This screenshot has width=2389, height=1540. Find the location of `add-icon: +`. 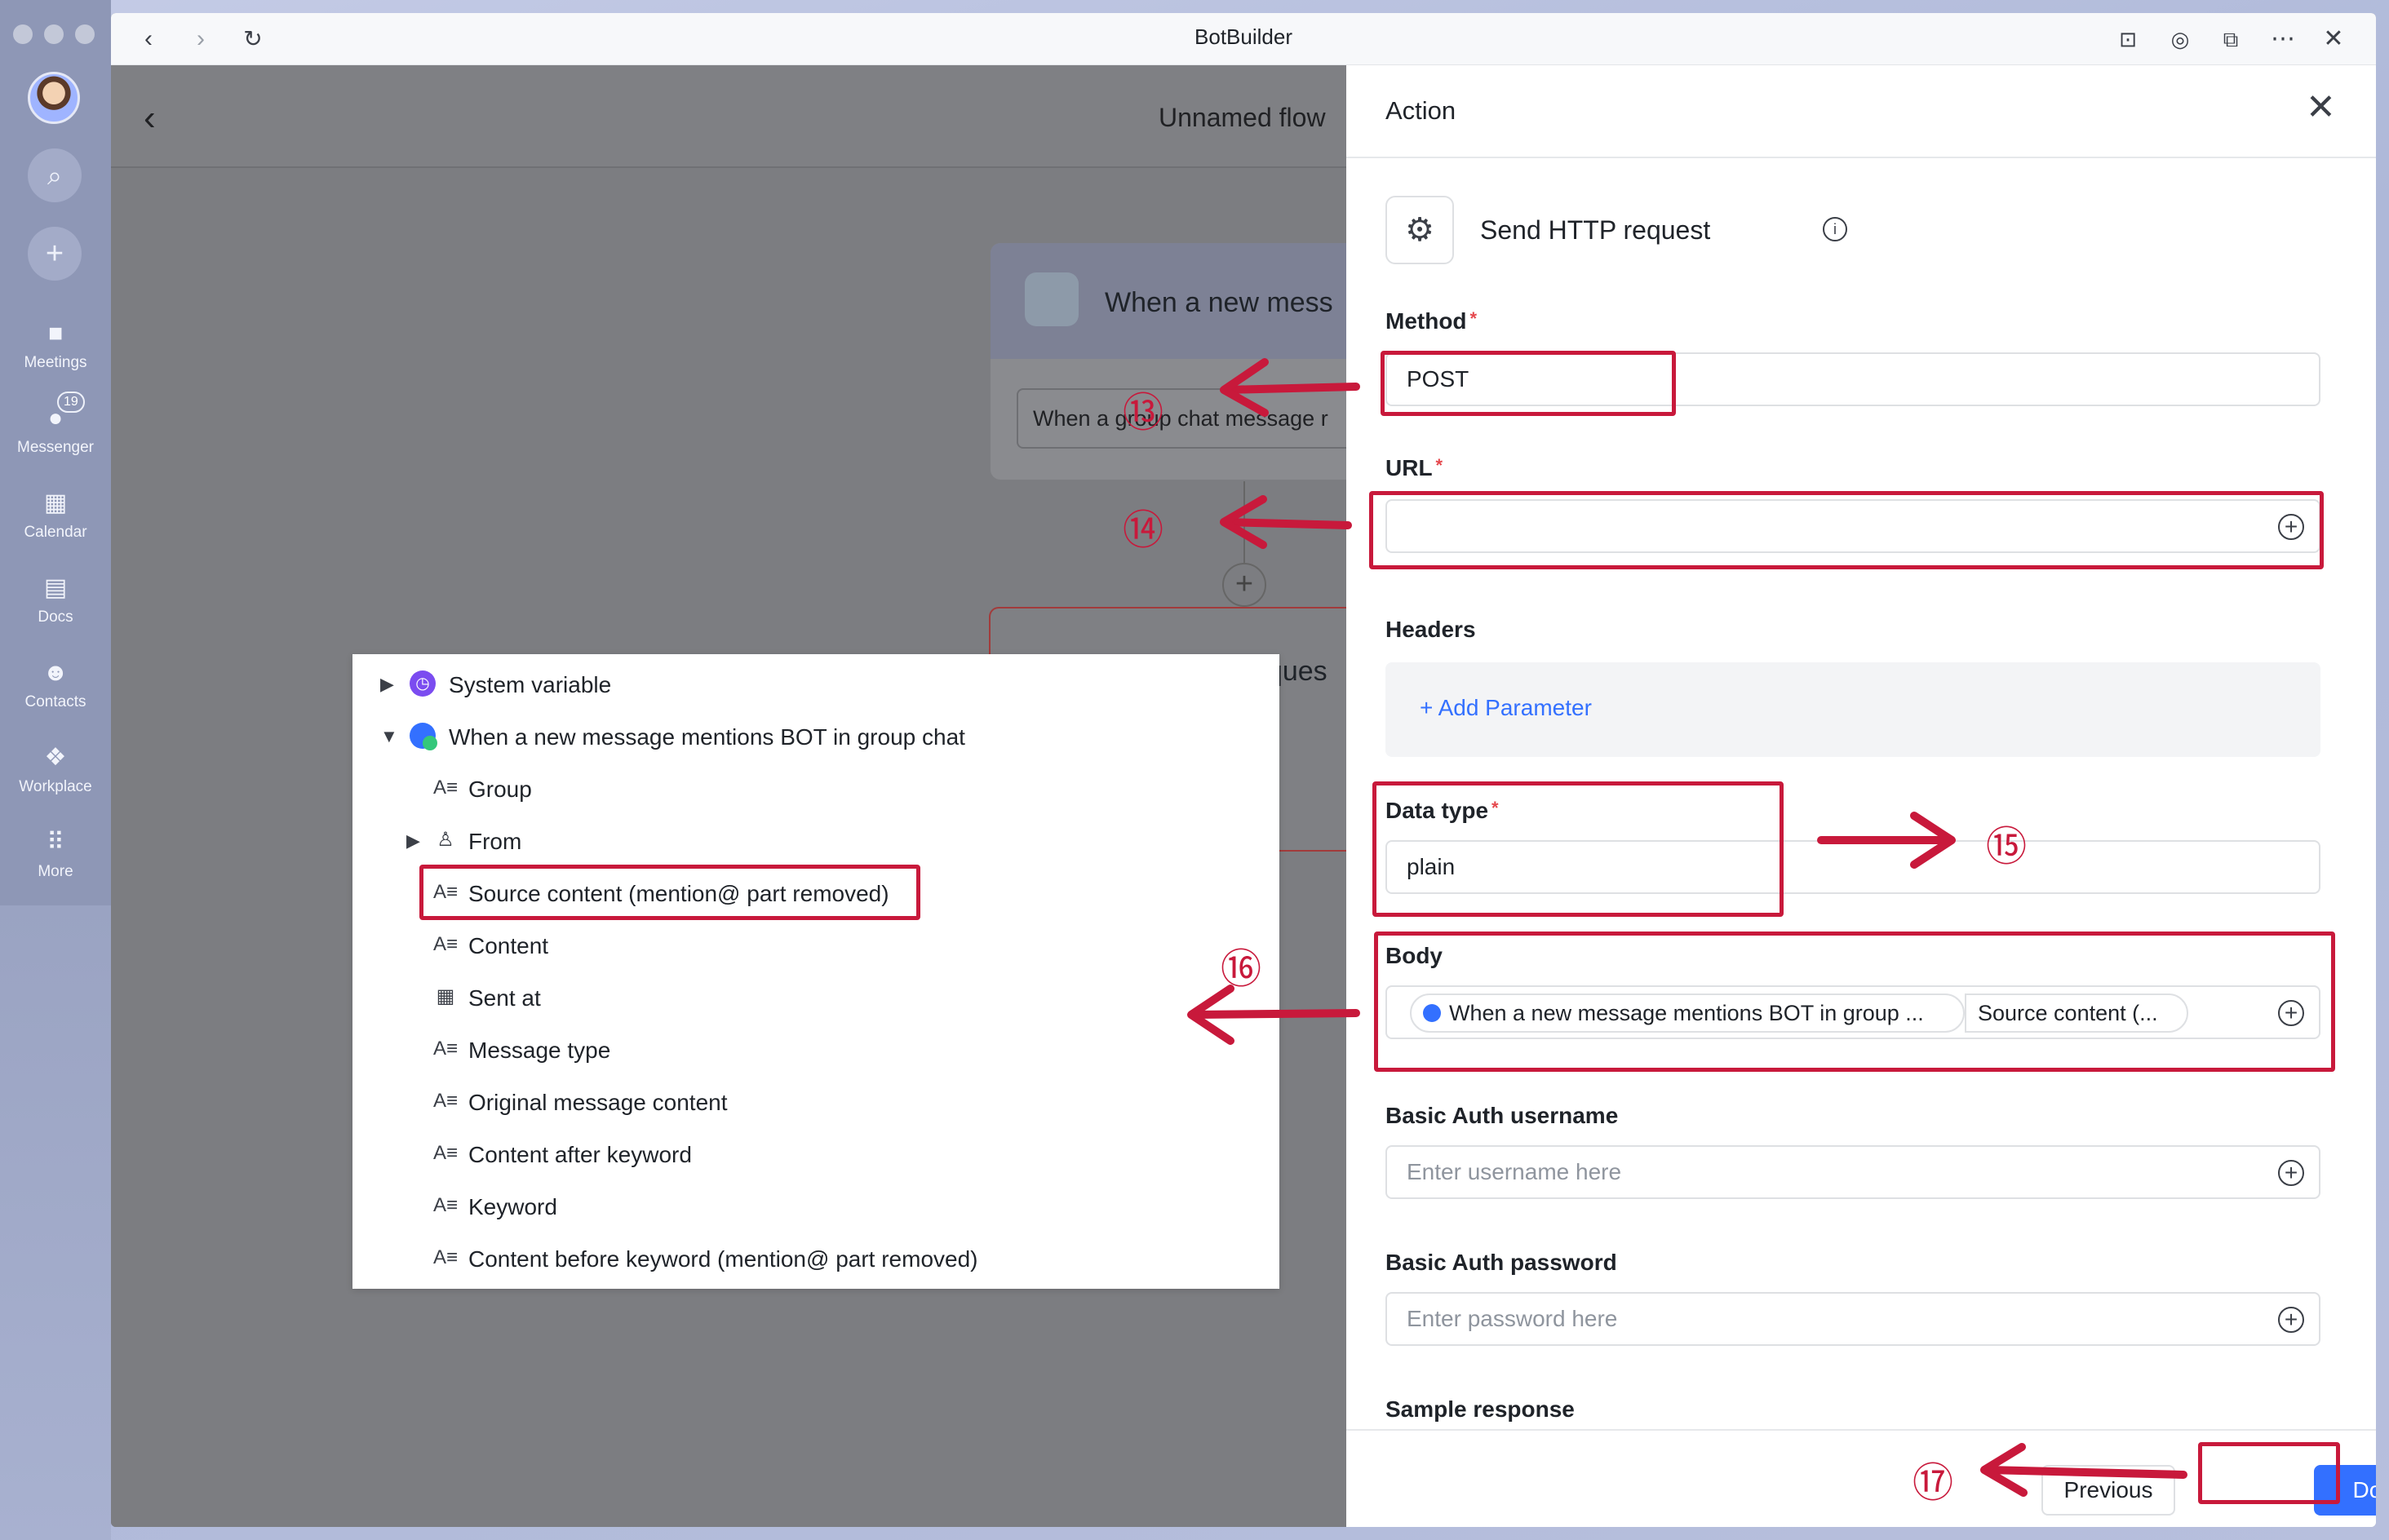

add-icon: + is located at coordinates (55, 254).